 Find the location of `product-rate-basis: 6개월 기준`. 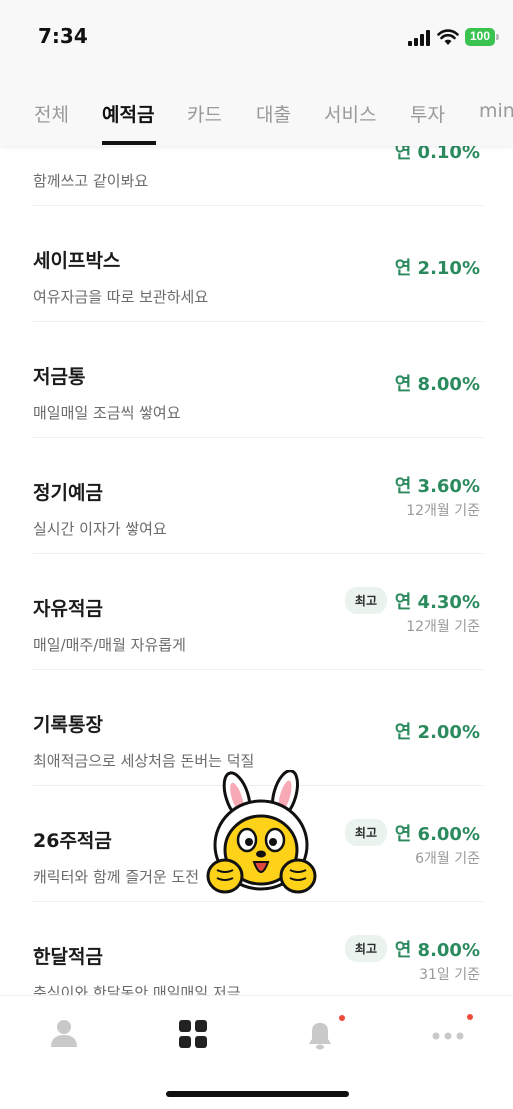

product-rate-basis: 6개월 기준 is located at coordinates (447, 859).